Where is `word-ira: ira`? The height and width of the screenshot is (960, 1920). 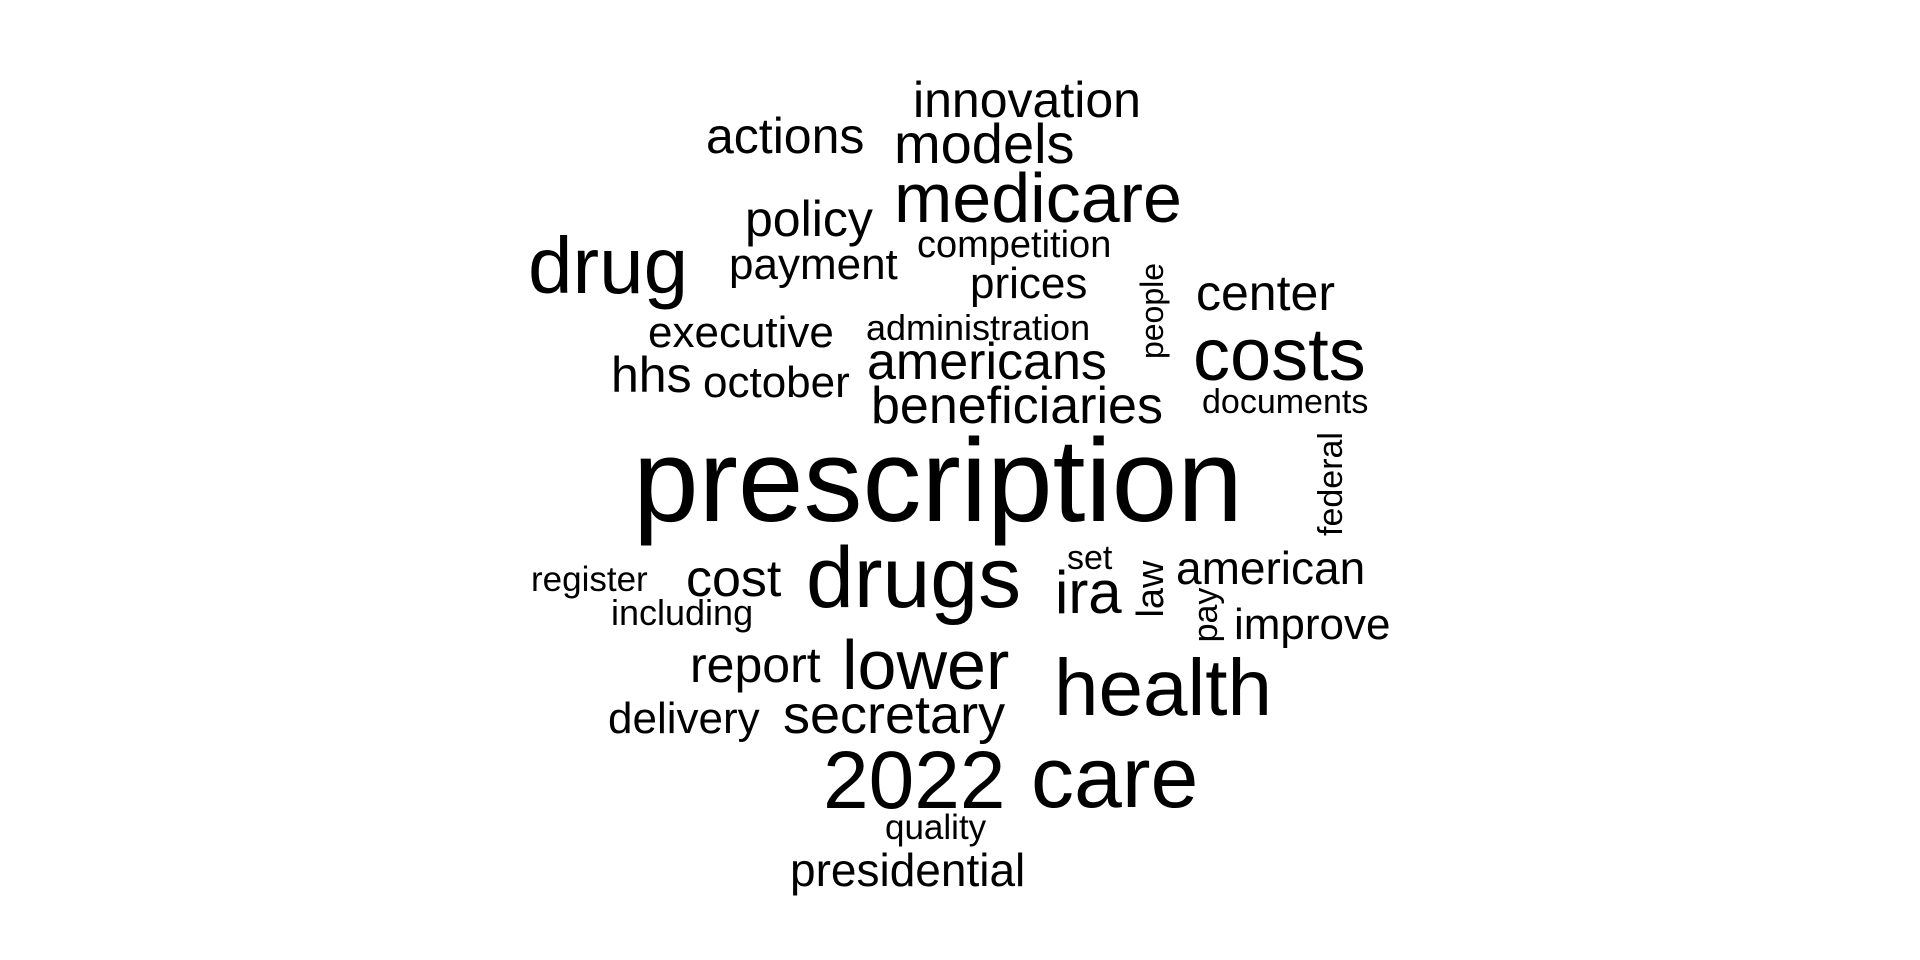
word-ira: ira is located at coordinates (1088, 592).